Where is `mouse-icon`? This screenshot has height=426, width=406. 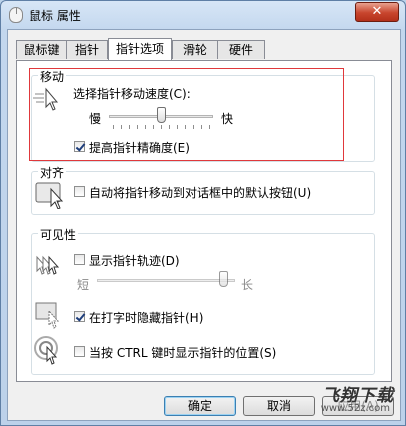 mouse-icon is located at coordinates (16, 15).